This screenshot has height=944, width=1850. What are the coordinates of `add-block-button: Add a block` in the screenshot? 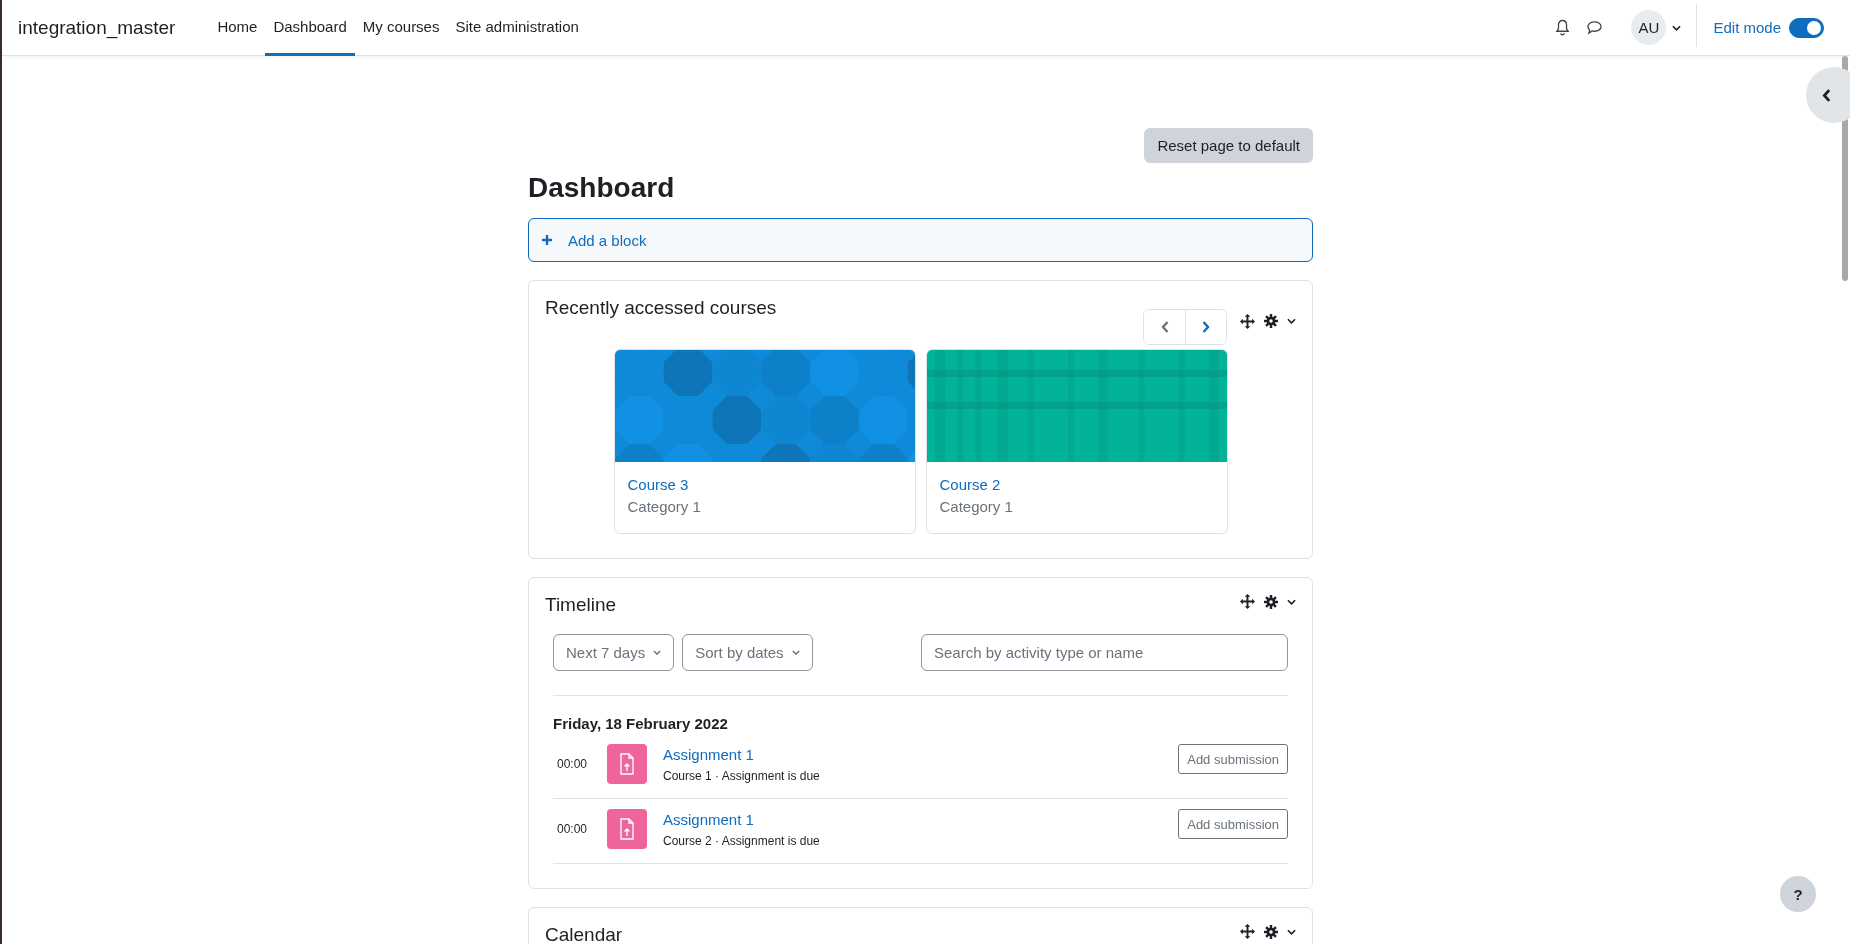 It's located at (920, 240).